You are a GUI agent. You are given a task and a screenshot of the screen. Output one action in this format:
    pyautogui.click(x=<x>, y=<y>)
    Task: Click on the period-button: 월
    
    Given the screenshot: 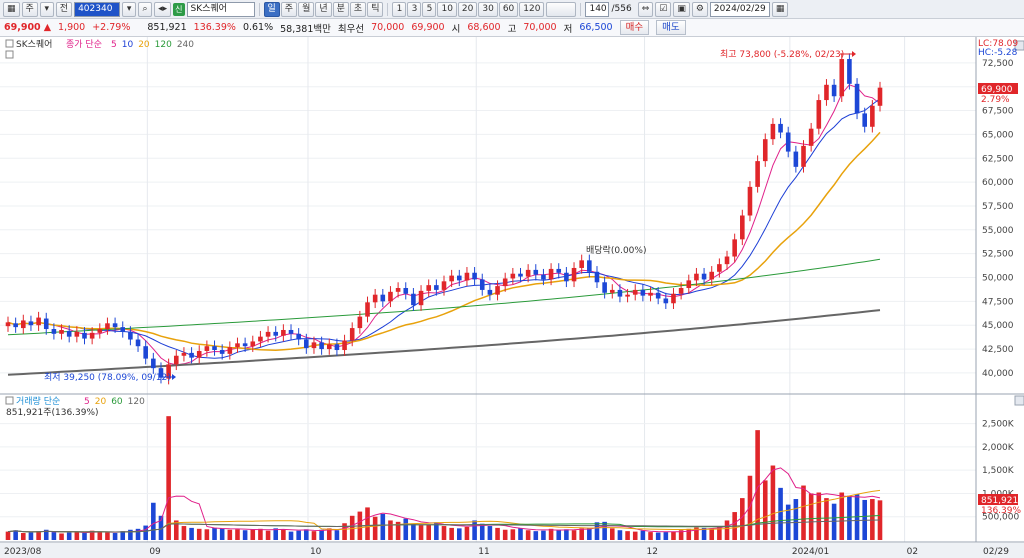 What is the action you would take?
    pyautogui.click(x=306, y=9)
    